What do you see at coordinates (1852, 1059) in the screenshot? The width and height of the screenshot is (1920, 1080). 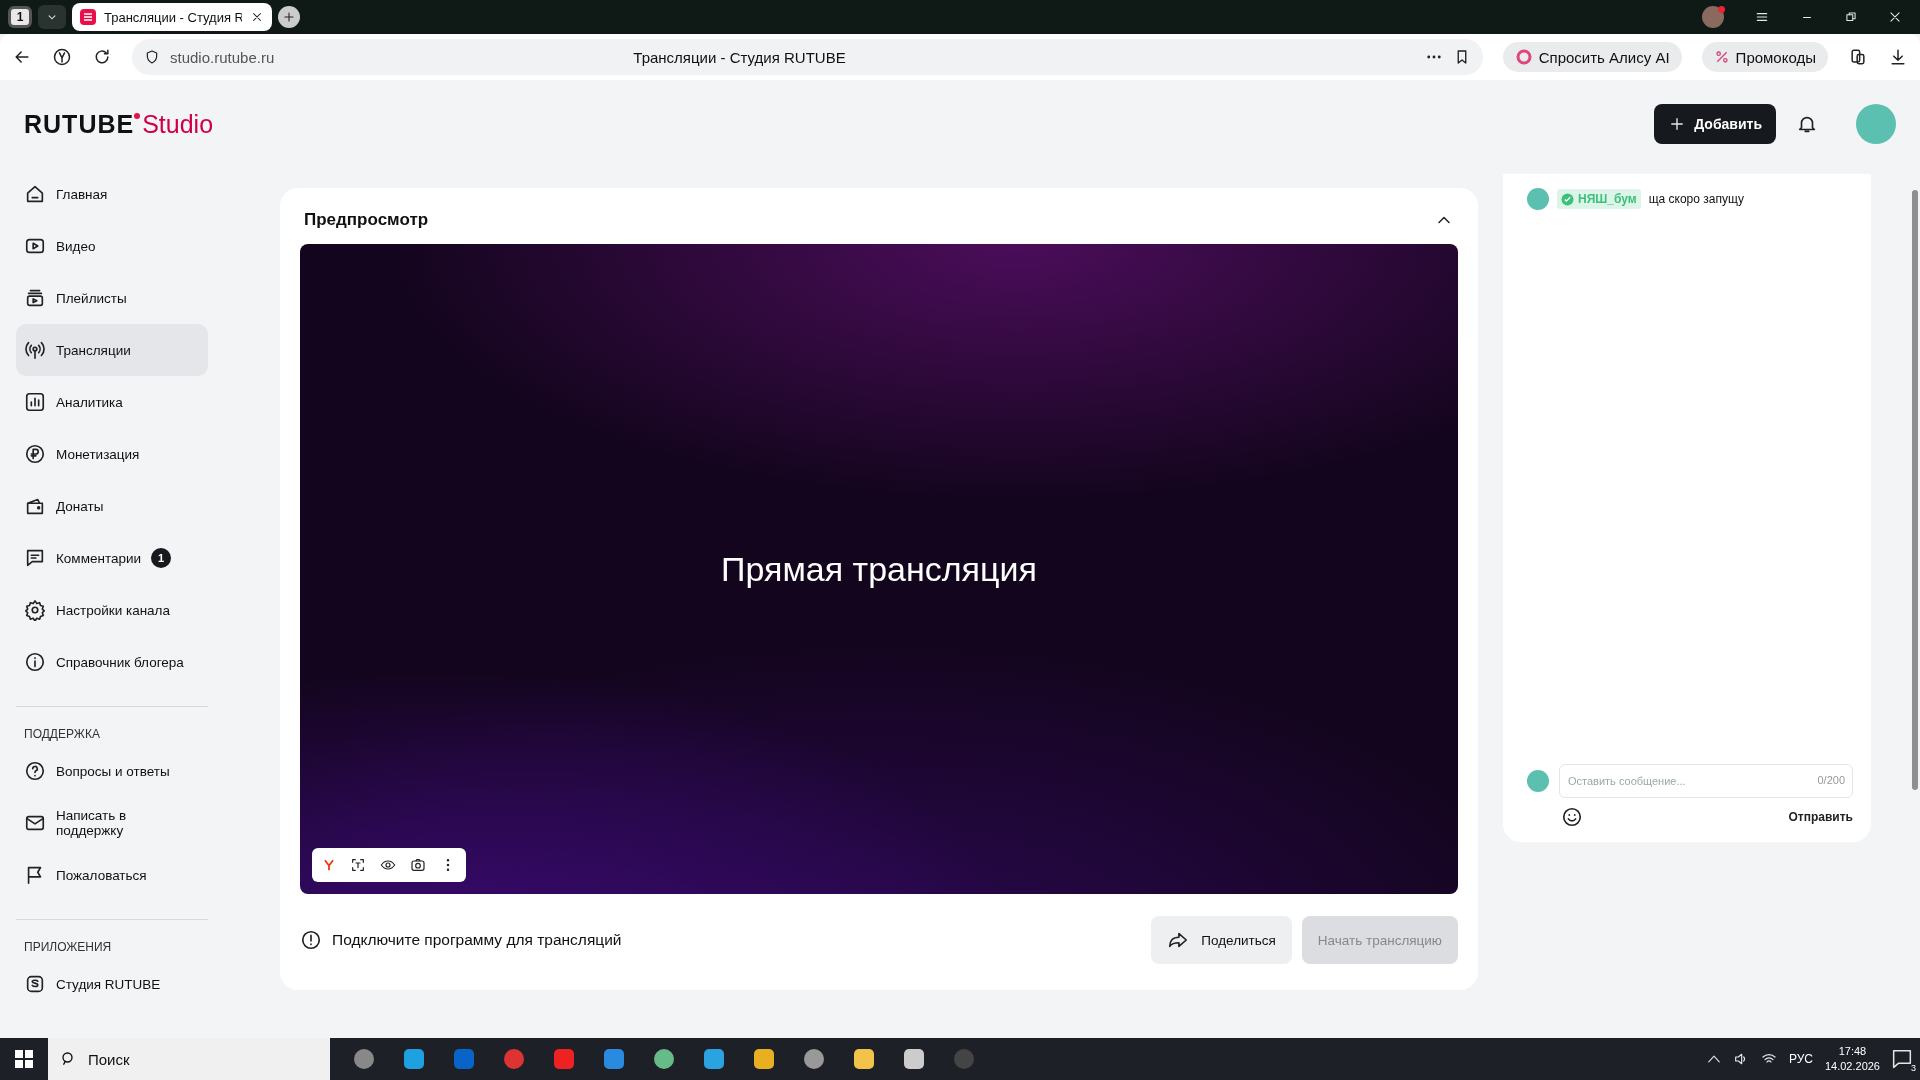 I see `clock: 17:48 14.02.2026` at bounding box center [1852, 1059].